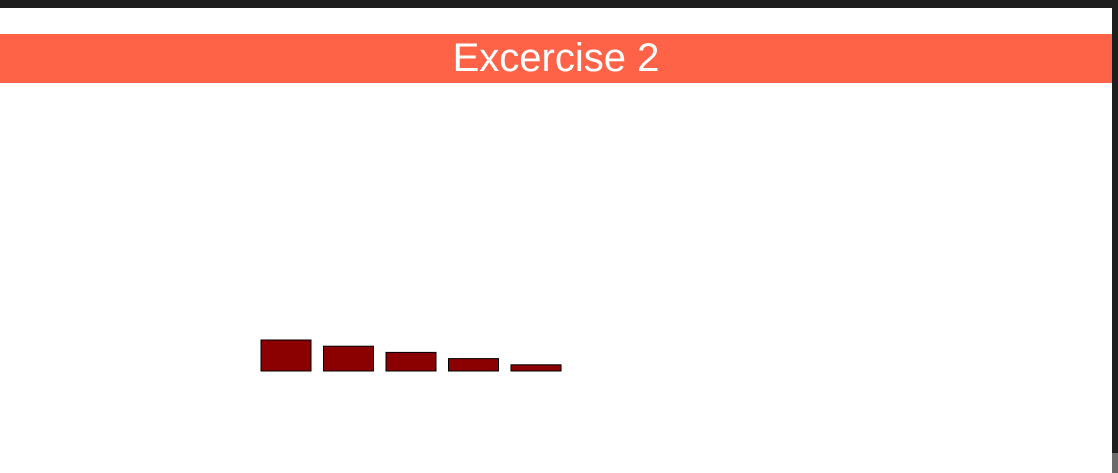  I want to click on page-title: Excercise 2, so click(556, 58).